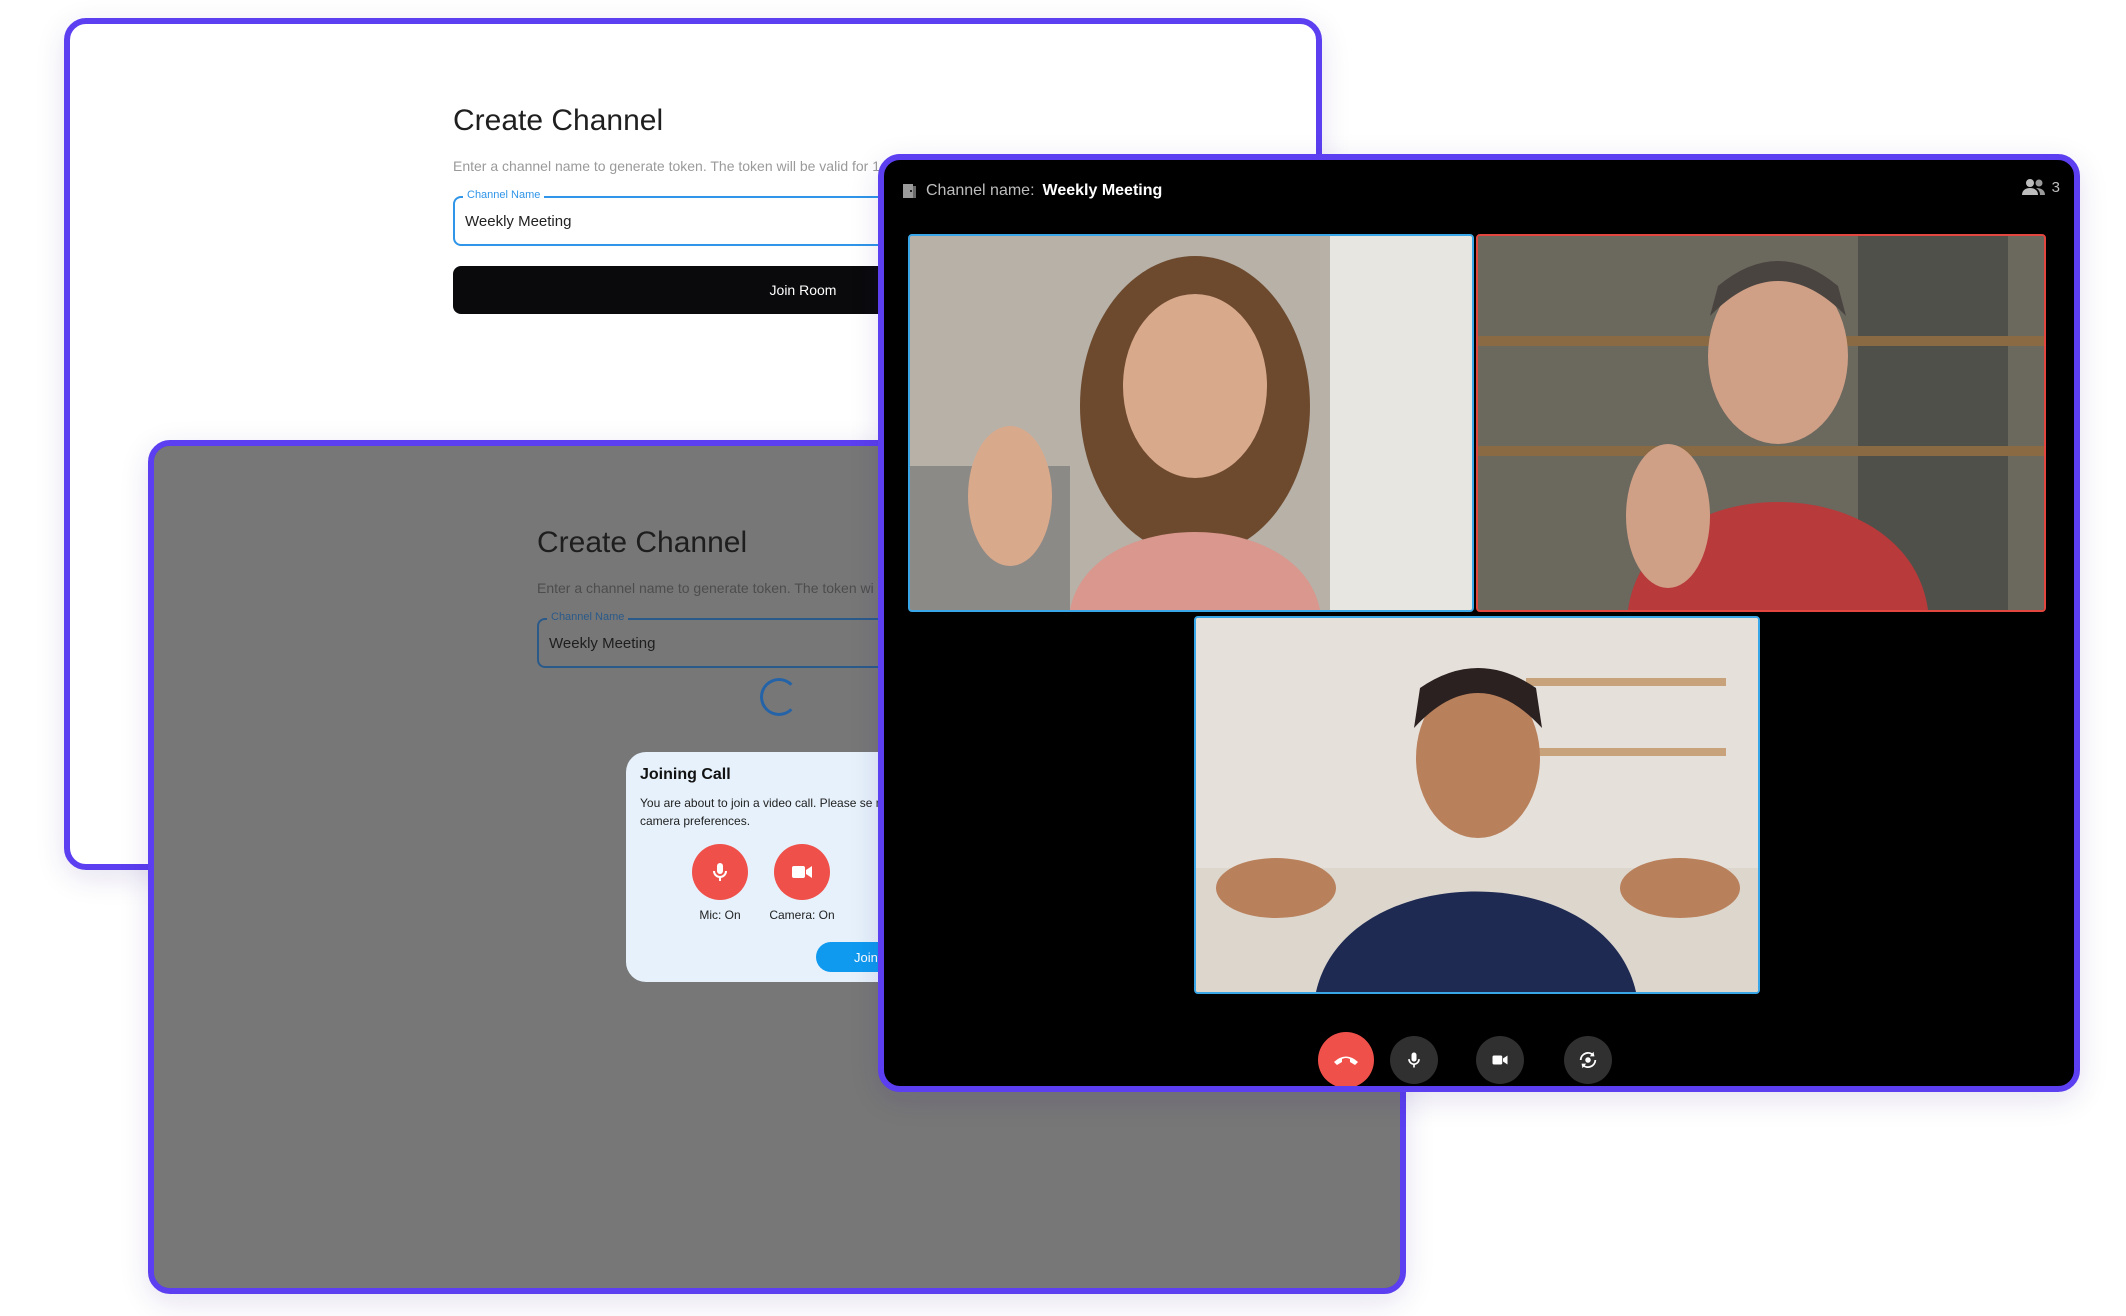 The width and height of the screenshot is (2126, 1316). I want to click on people-icon, so click(2033, 187).